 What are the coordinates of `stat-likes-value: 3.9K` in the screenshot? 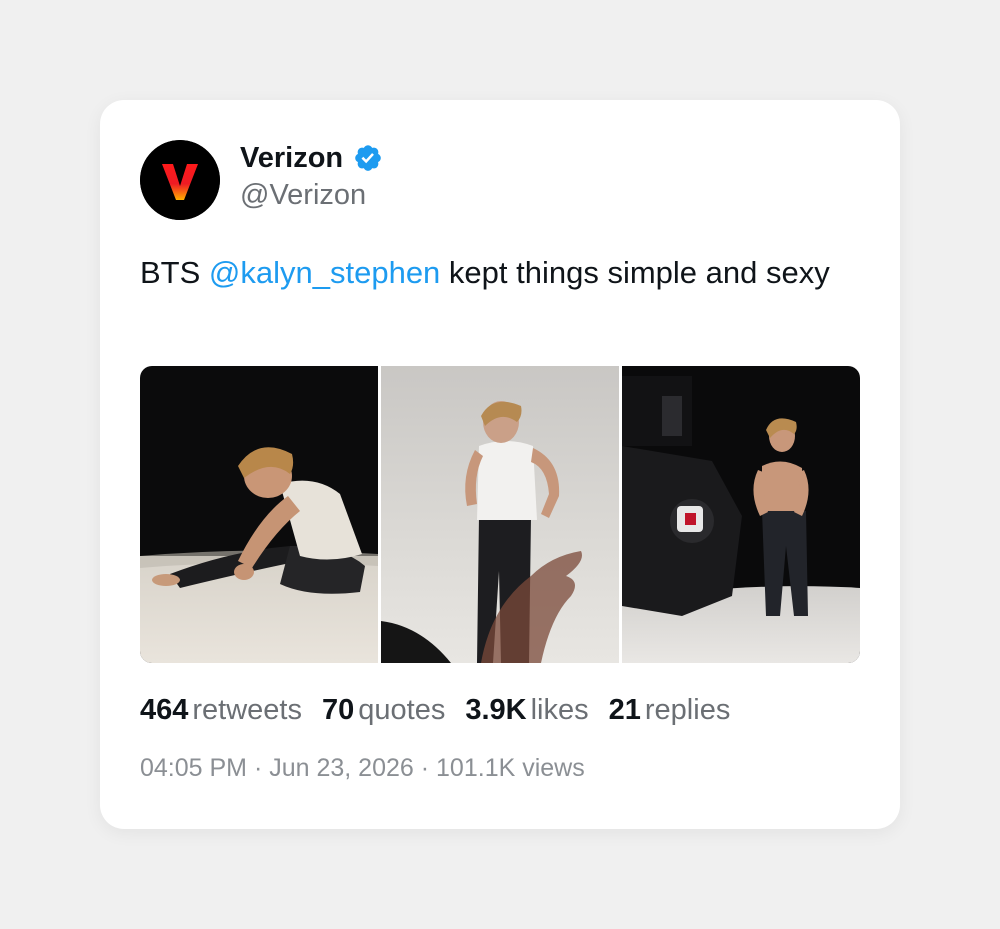 It's located at (496, 710).